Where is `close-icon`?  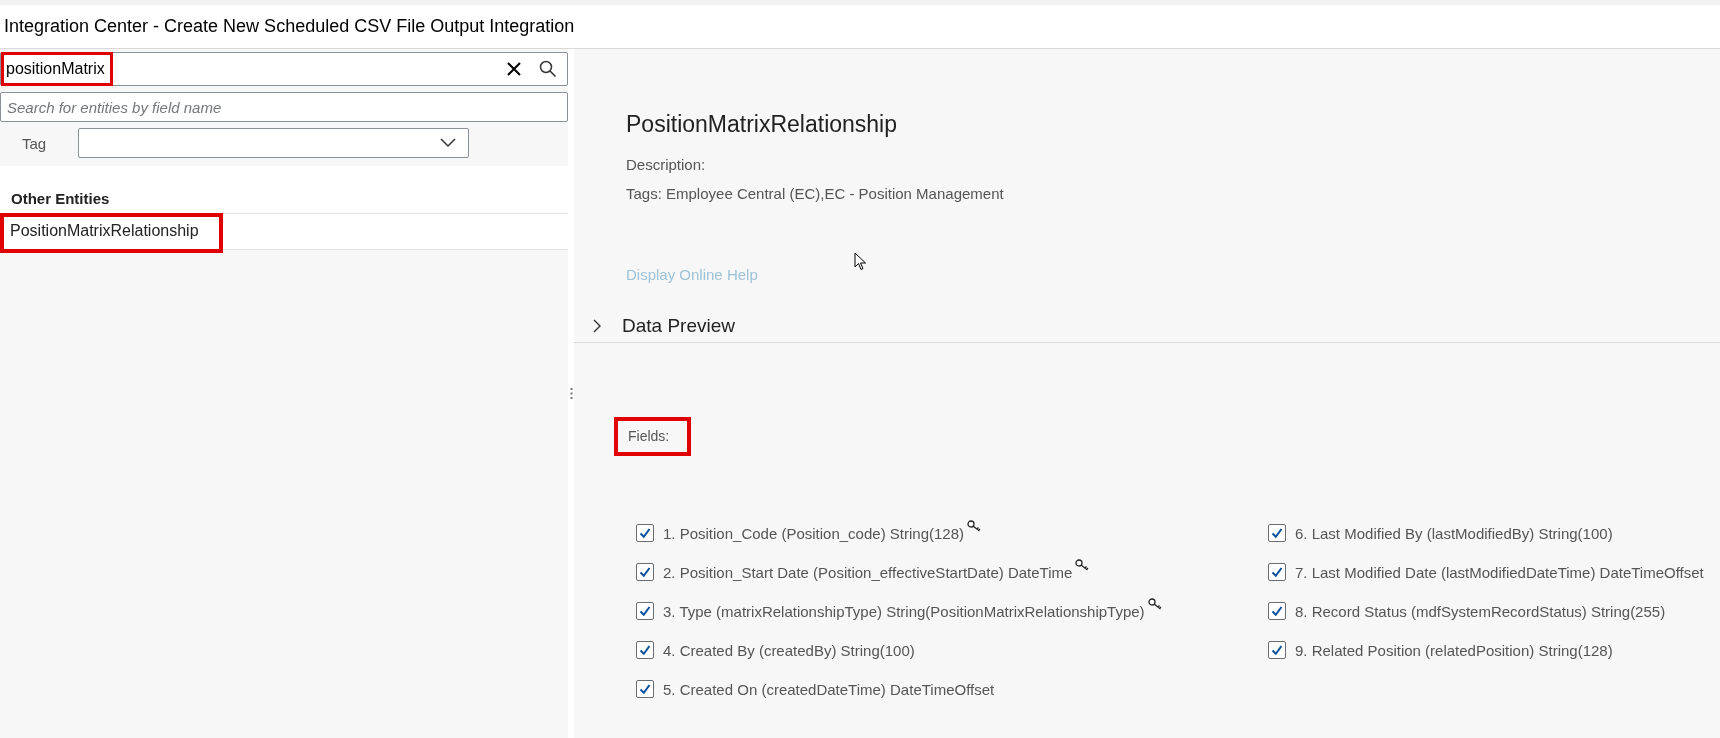
close-icon is located at coordinates (514, 69).